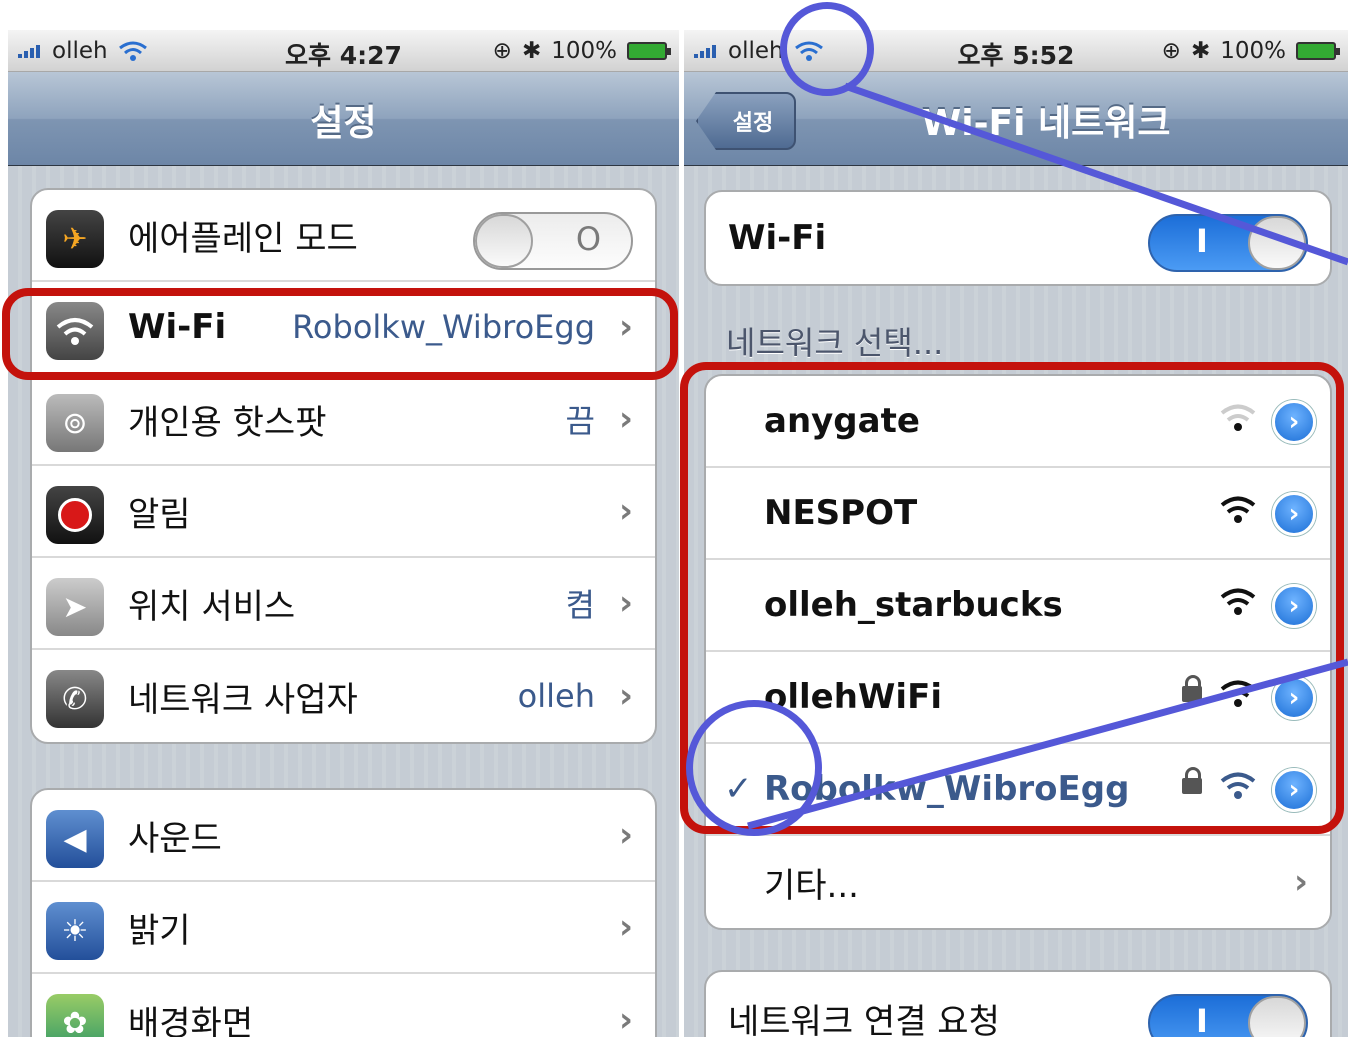  What do you see at coordinates (853, 697) in the screenshot?
I see `network-name: ollehWiFi` at bounding box center [853, 697].